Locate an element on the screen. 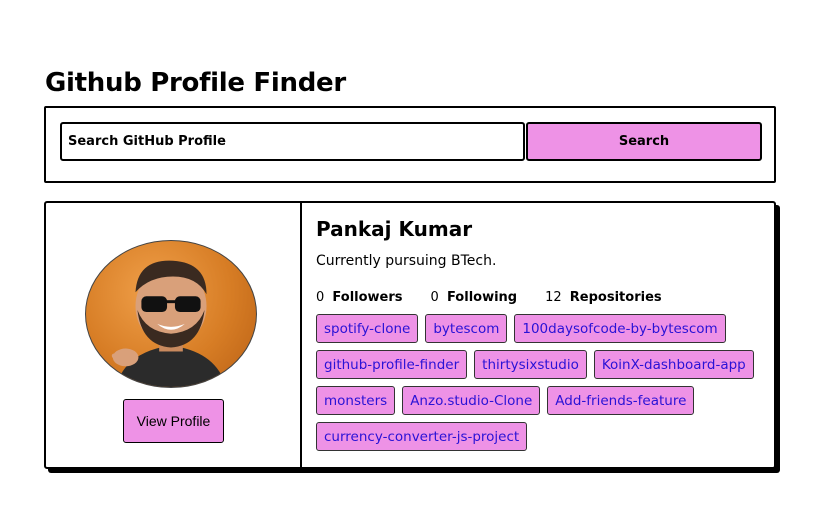 The width and height of the screenshot is (828, 531). profile-stats: 0 Followers 0 Following 12 Repositories is located at coordinates (503, 297).